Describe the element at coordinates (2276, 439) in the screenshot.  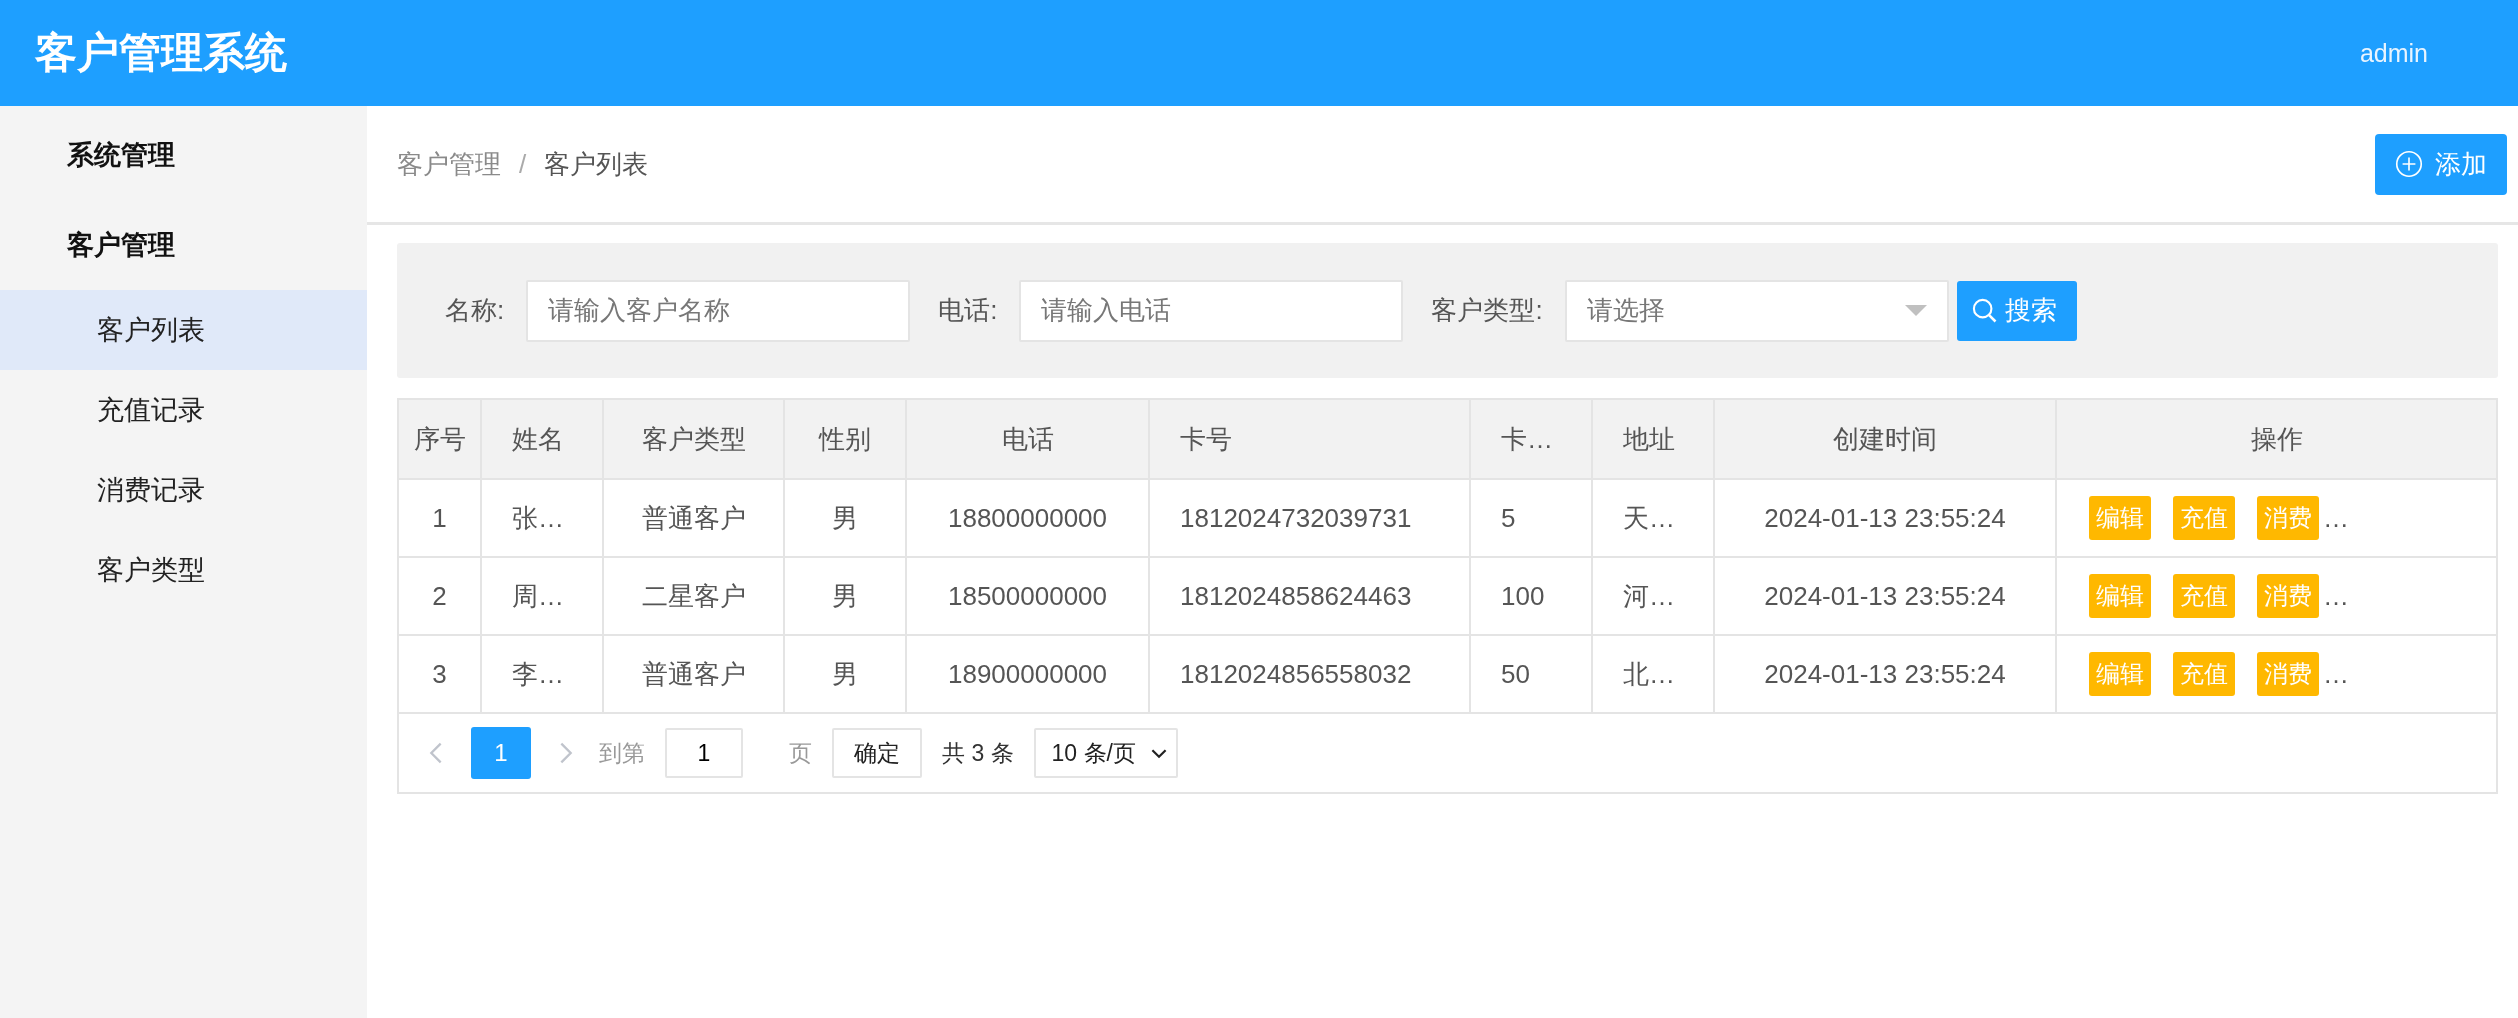
I see `column-header: 操作` at that location.